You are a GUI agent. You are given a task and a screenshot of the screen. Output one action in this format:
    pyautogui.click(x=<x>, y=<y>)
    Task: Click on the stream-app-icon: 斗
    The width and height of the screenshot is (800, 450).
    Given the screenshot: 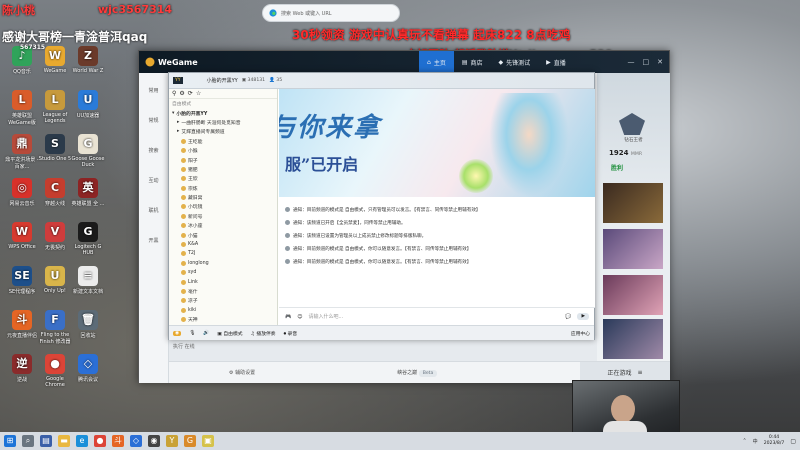 What is the action you would take?
    pyautogui.click(x=118, y=441)
    